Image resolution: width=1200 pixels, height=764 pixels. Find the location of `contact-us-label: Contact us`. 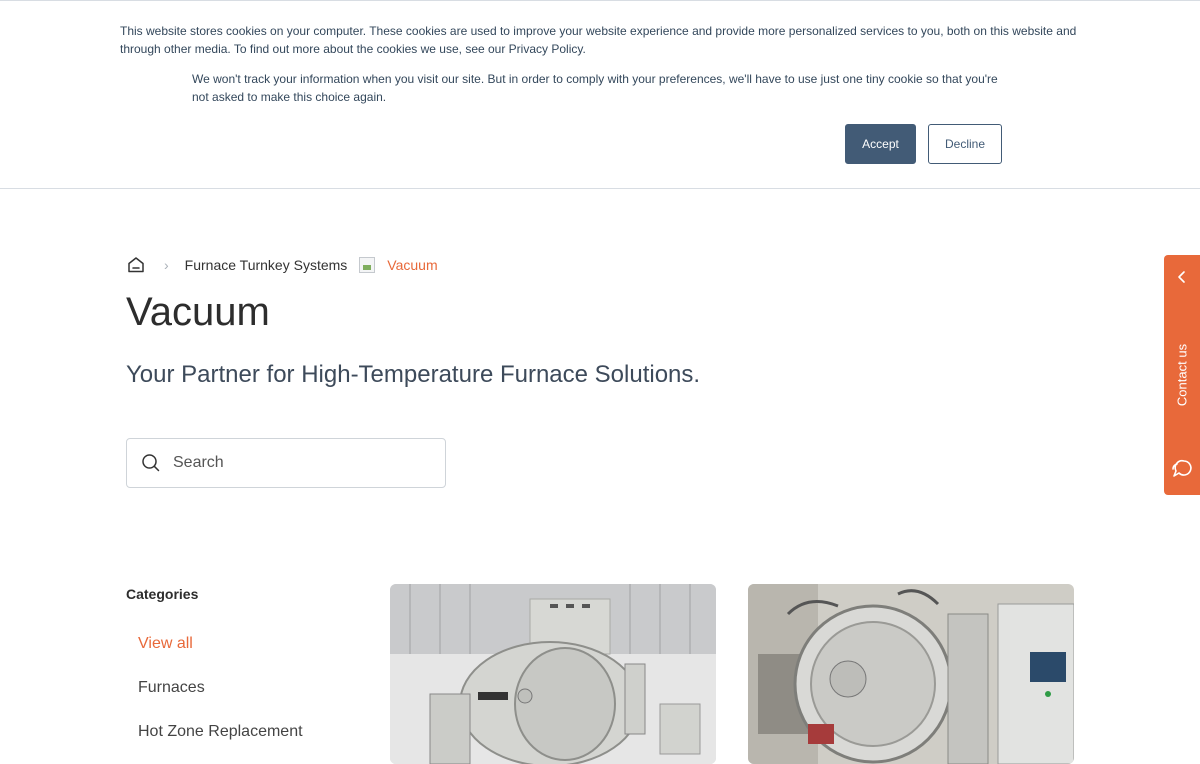

contact-us-label: Contact us is located at coordinates (1182, 375).